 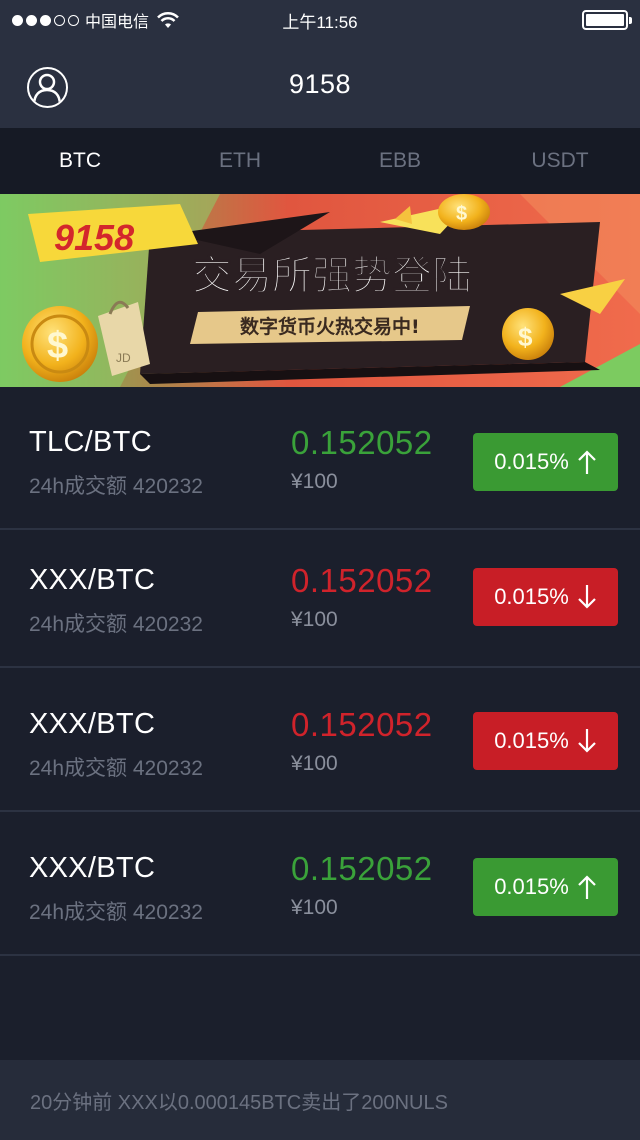 What do you see at coordinates (90, 442) in the screenshot?
I see `pair-name: TLC/BTC` at bounding box center [90, 442].